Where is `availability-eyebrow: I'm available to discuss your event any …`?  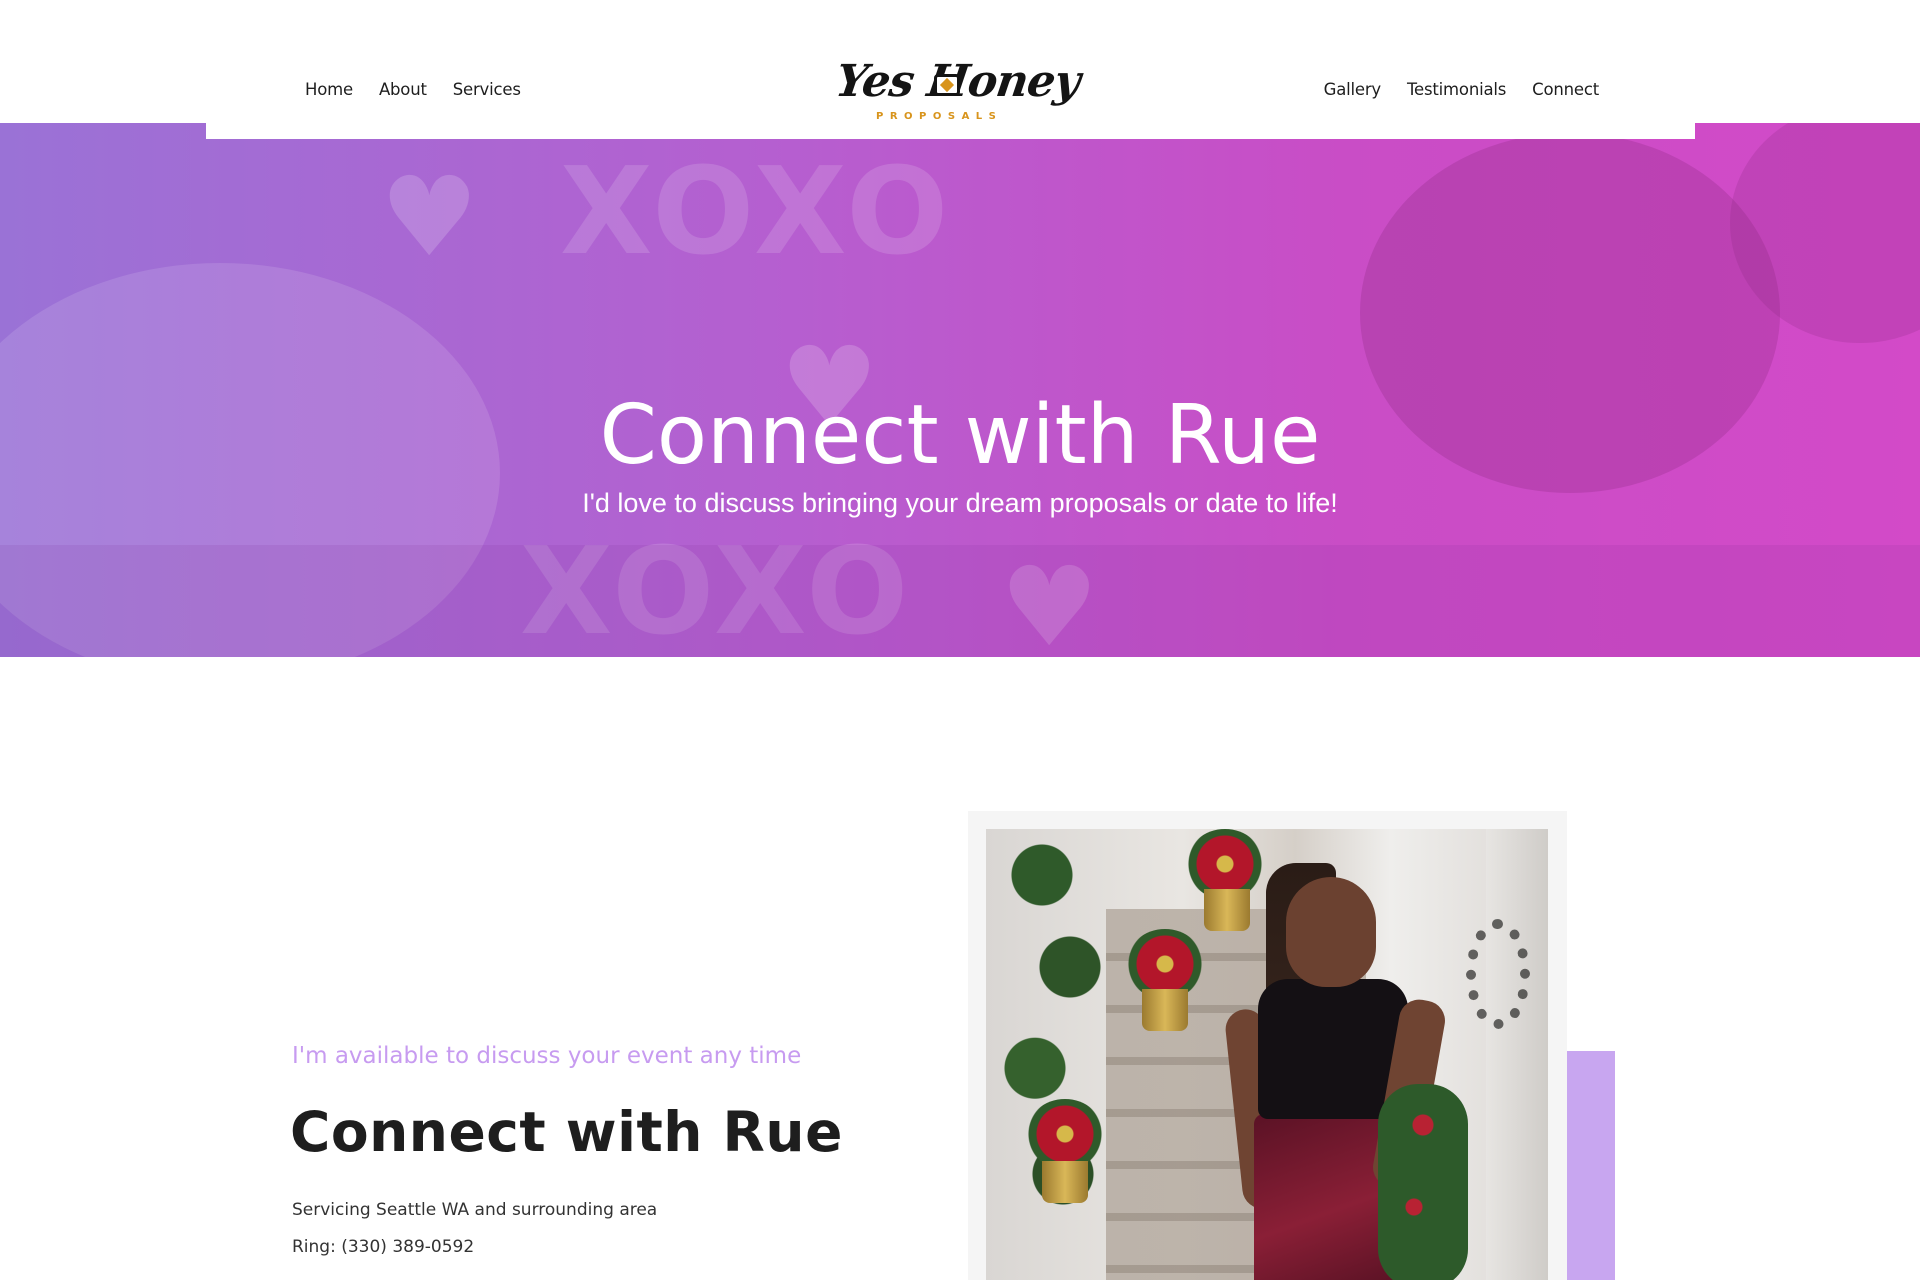 availability-eyebrow: I'm available to discuss your event any … is located at coordinates (547, 1056).